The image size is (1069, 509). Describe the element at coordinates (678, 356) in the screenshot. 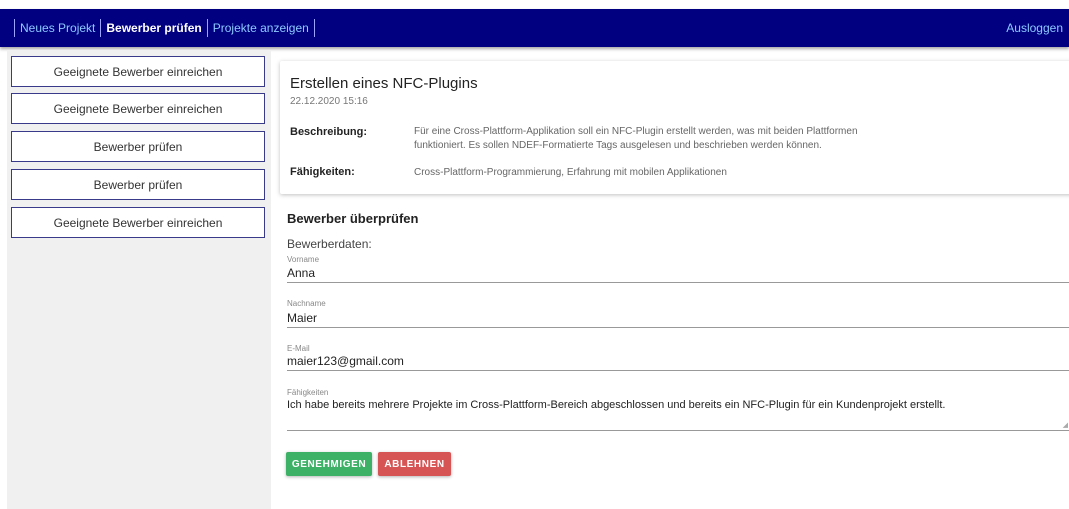

I see `email-field: E-Mail maier123@gmail.com` at that location.